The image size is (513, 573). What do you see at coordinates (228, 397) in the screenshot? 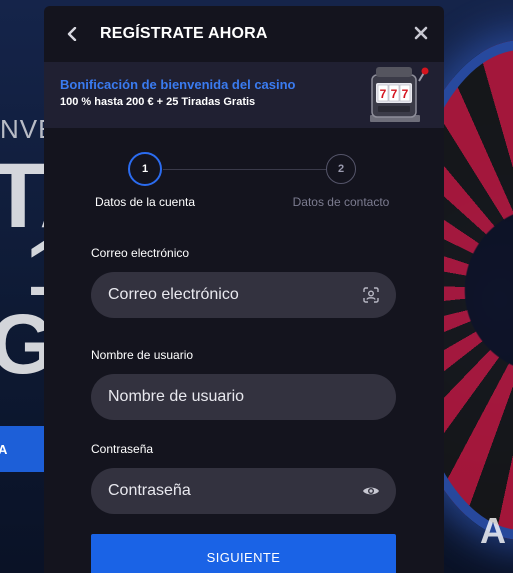
I see `username-field` at bounding box center [228, 397].